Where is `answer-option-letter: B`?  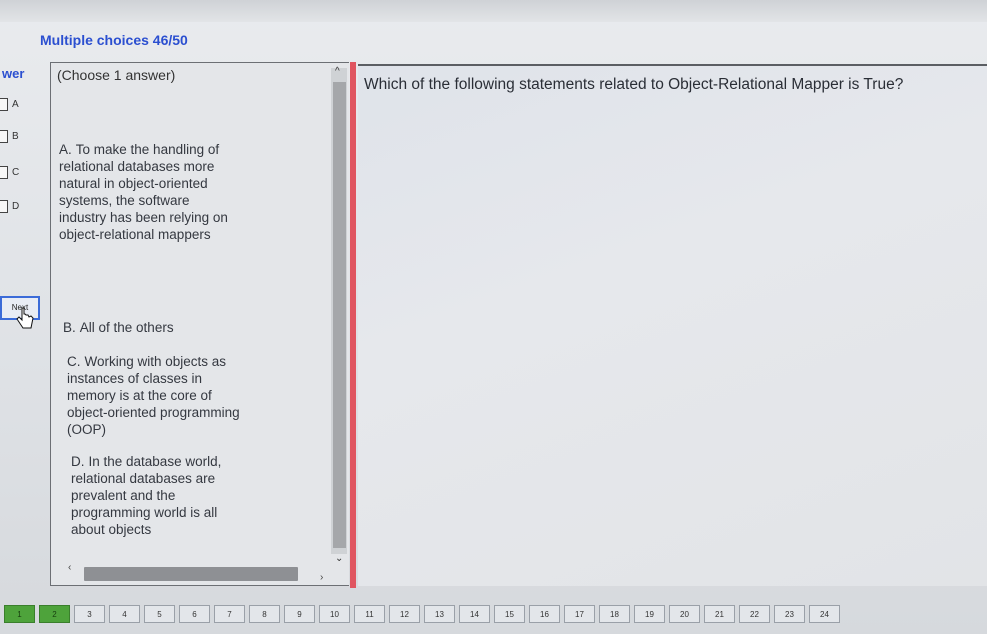 answer-option-letter: B is located at coordinates (15, 136).